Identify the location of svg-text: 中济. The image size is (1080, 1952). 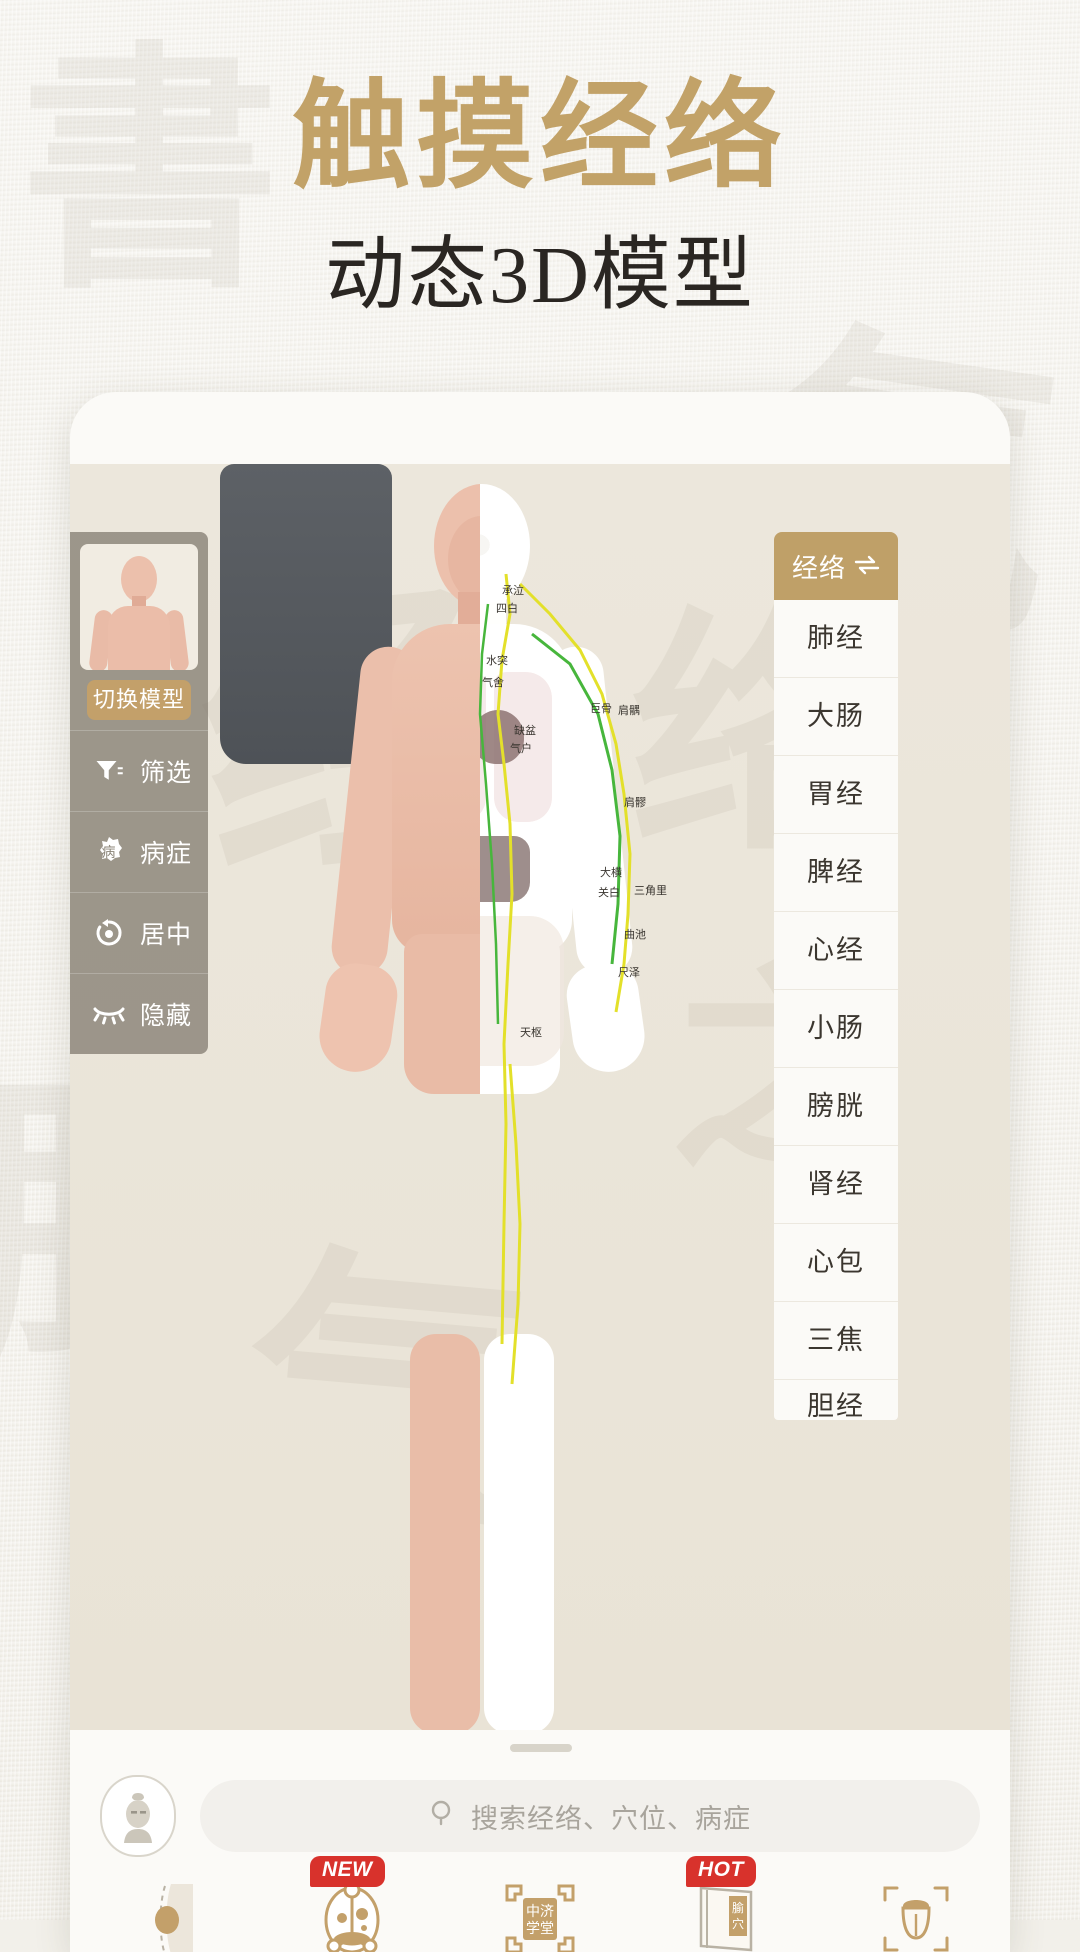
(540, 1912).